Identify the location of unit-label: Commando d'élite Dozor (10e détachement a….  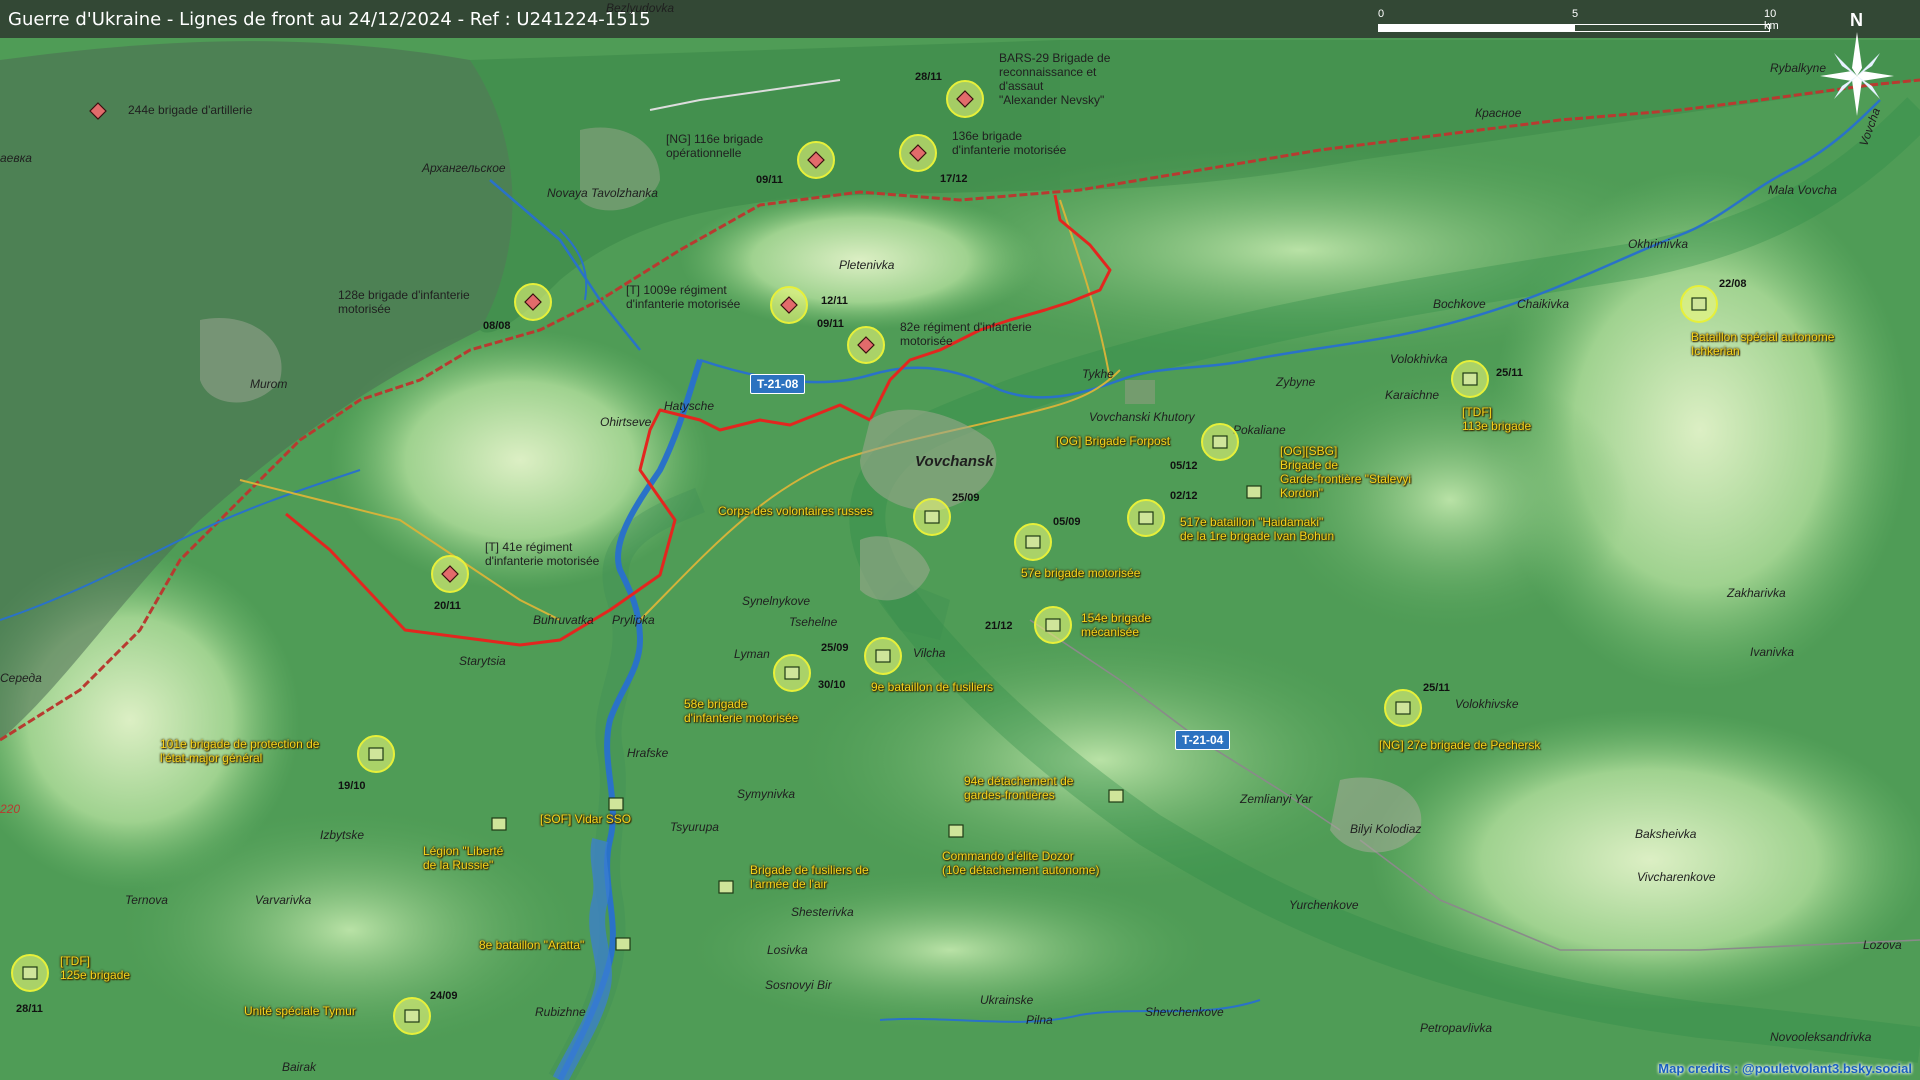
(1020, 863).